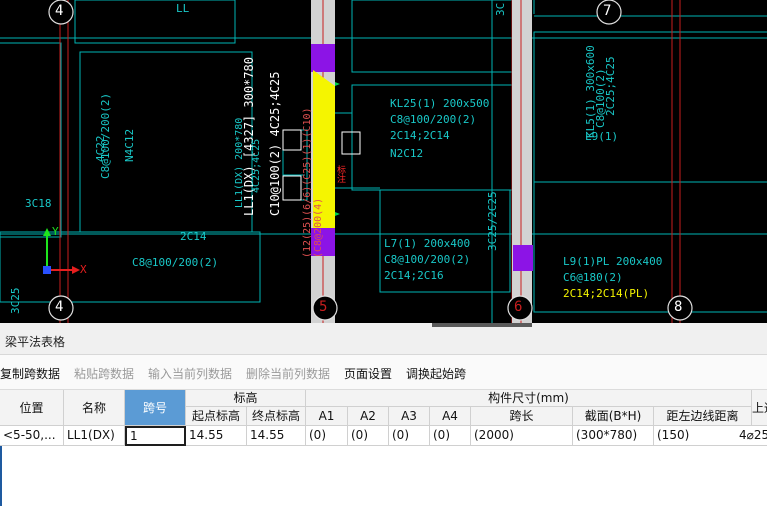  I want to click on cell-span-length: (2000), so click(522, 436).